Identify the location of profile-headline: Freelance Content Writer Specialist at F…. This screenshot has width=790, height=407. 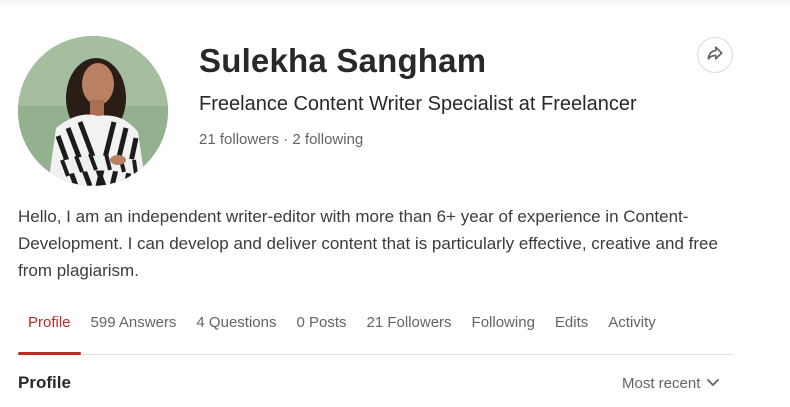
(418, 104).